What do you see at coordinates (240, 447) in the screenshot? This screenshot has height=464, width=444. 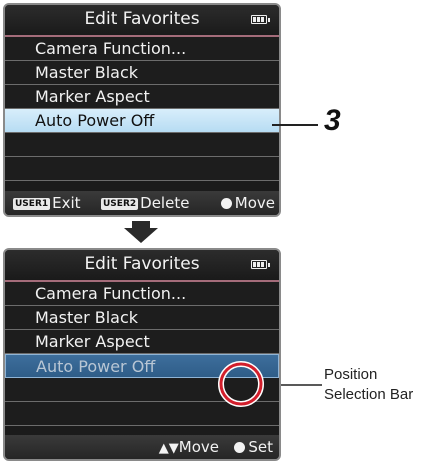 I see `set-dial-icon` at bounding box center [240, 447].